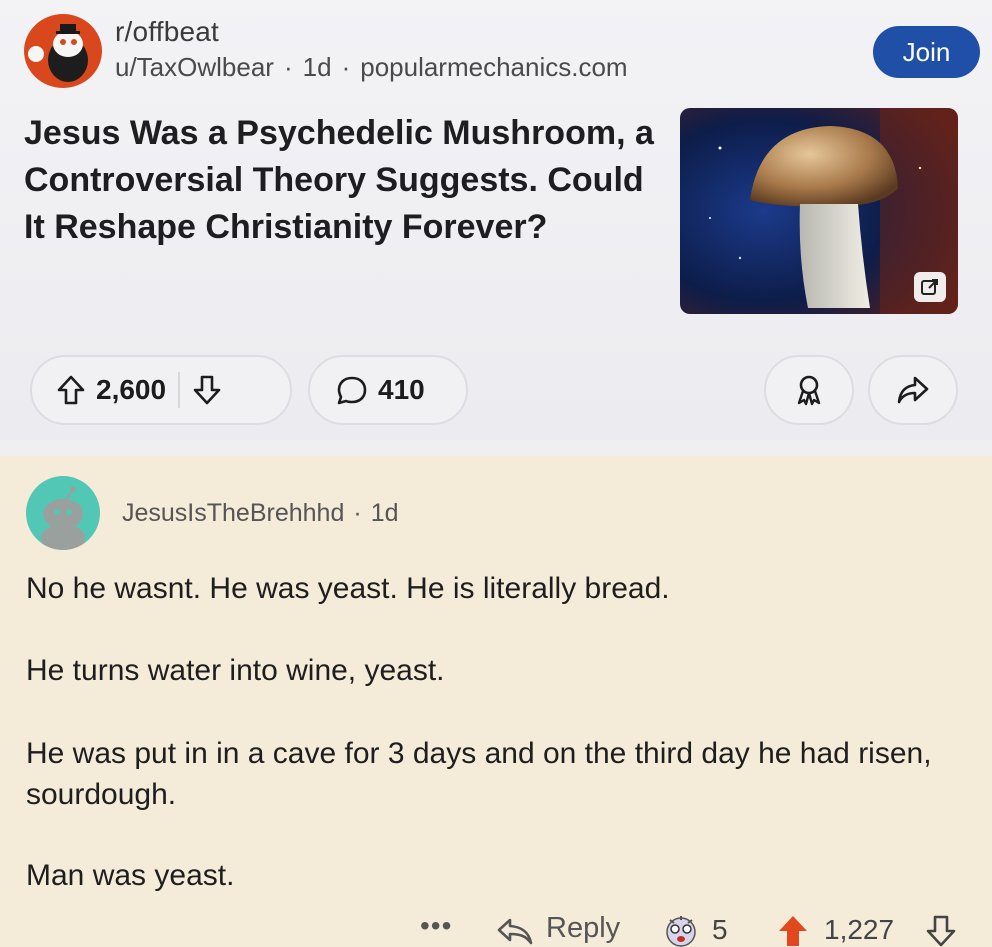  I want to click on comment-count: 410, so click(401, 389).